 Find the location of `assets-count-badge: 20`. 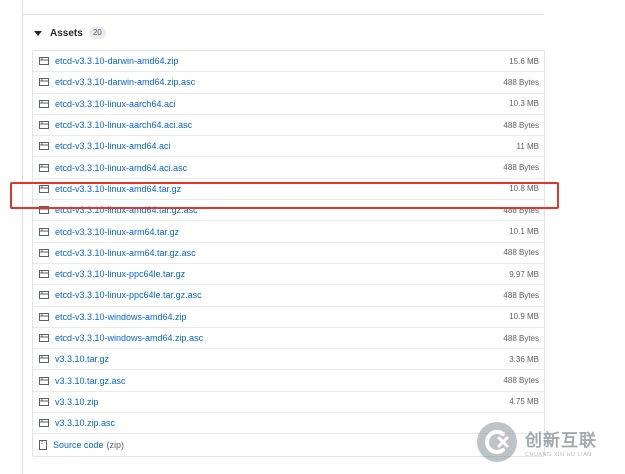

assets-count-badge: 20 is located at coordinates (97, 33).